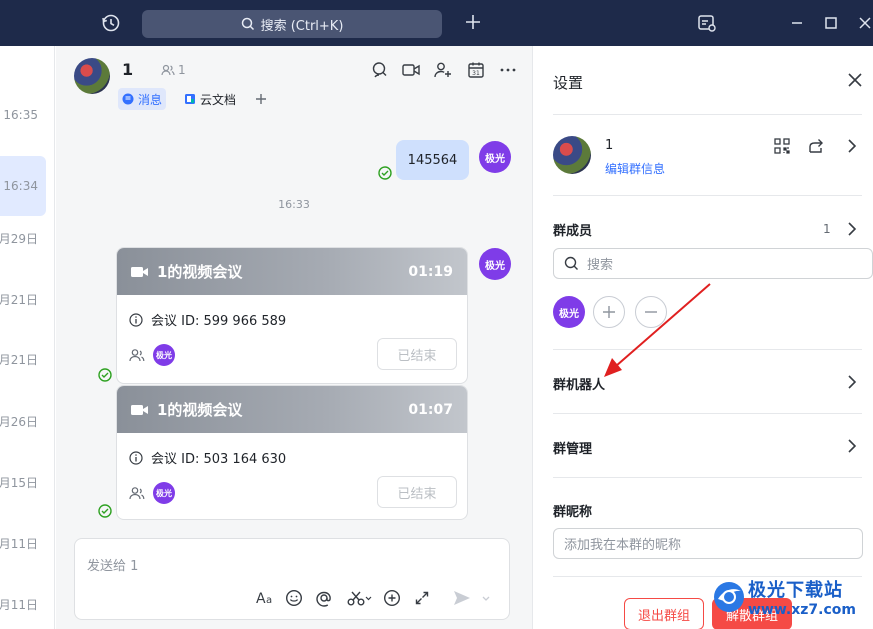 The image size is (873, 629). I want to click on add-tab-icon, so click(261, 99).